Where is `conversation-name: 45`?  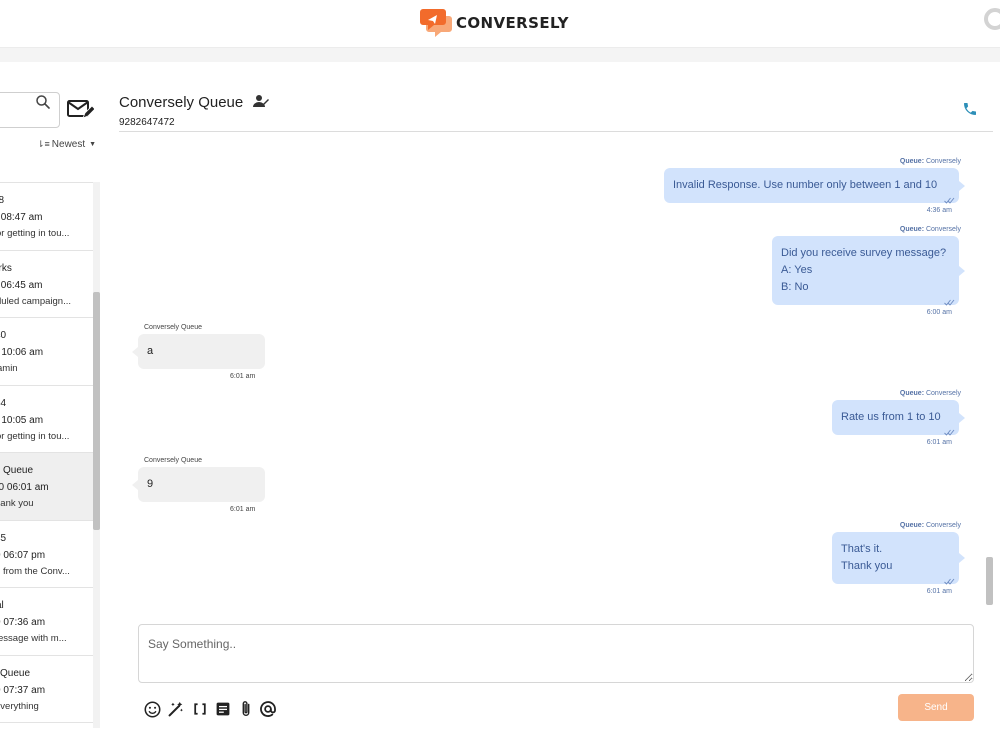
conversation-name: 45 is located at coordinates (3, 538).